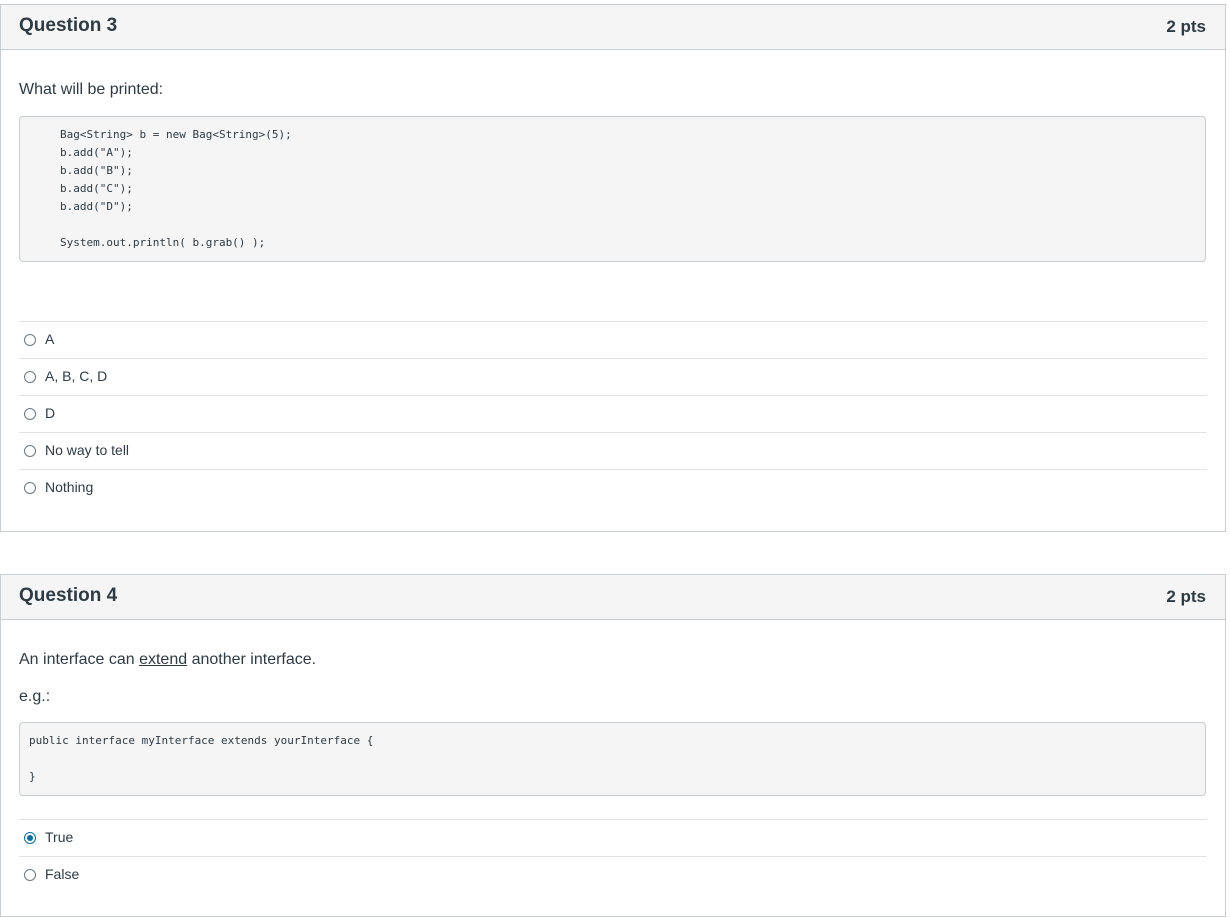  Describe the element at coordinates (613, 837) in the screenshot. I see `answer-option-true: True` at that location.